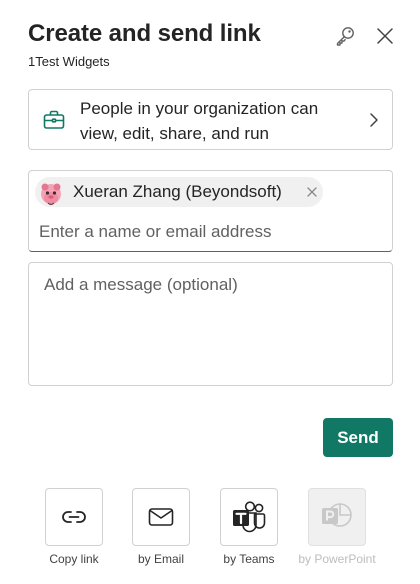  What do you see at coordinates (160, 559) in the screenshot?
I see `email-label: by Email` at bounding box center [160, 559].